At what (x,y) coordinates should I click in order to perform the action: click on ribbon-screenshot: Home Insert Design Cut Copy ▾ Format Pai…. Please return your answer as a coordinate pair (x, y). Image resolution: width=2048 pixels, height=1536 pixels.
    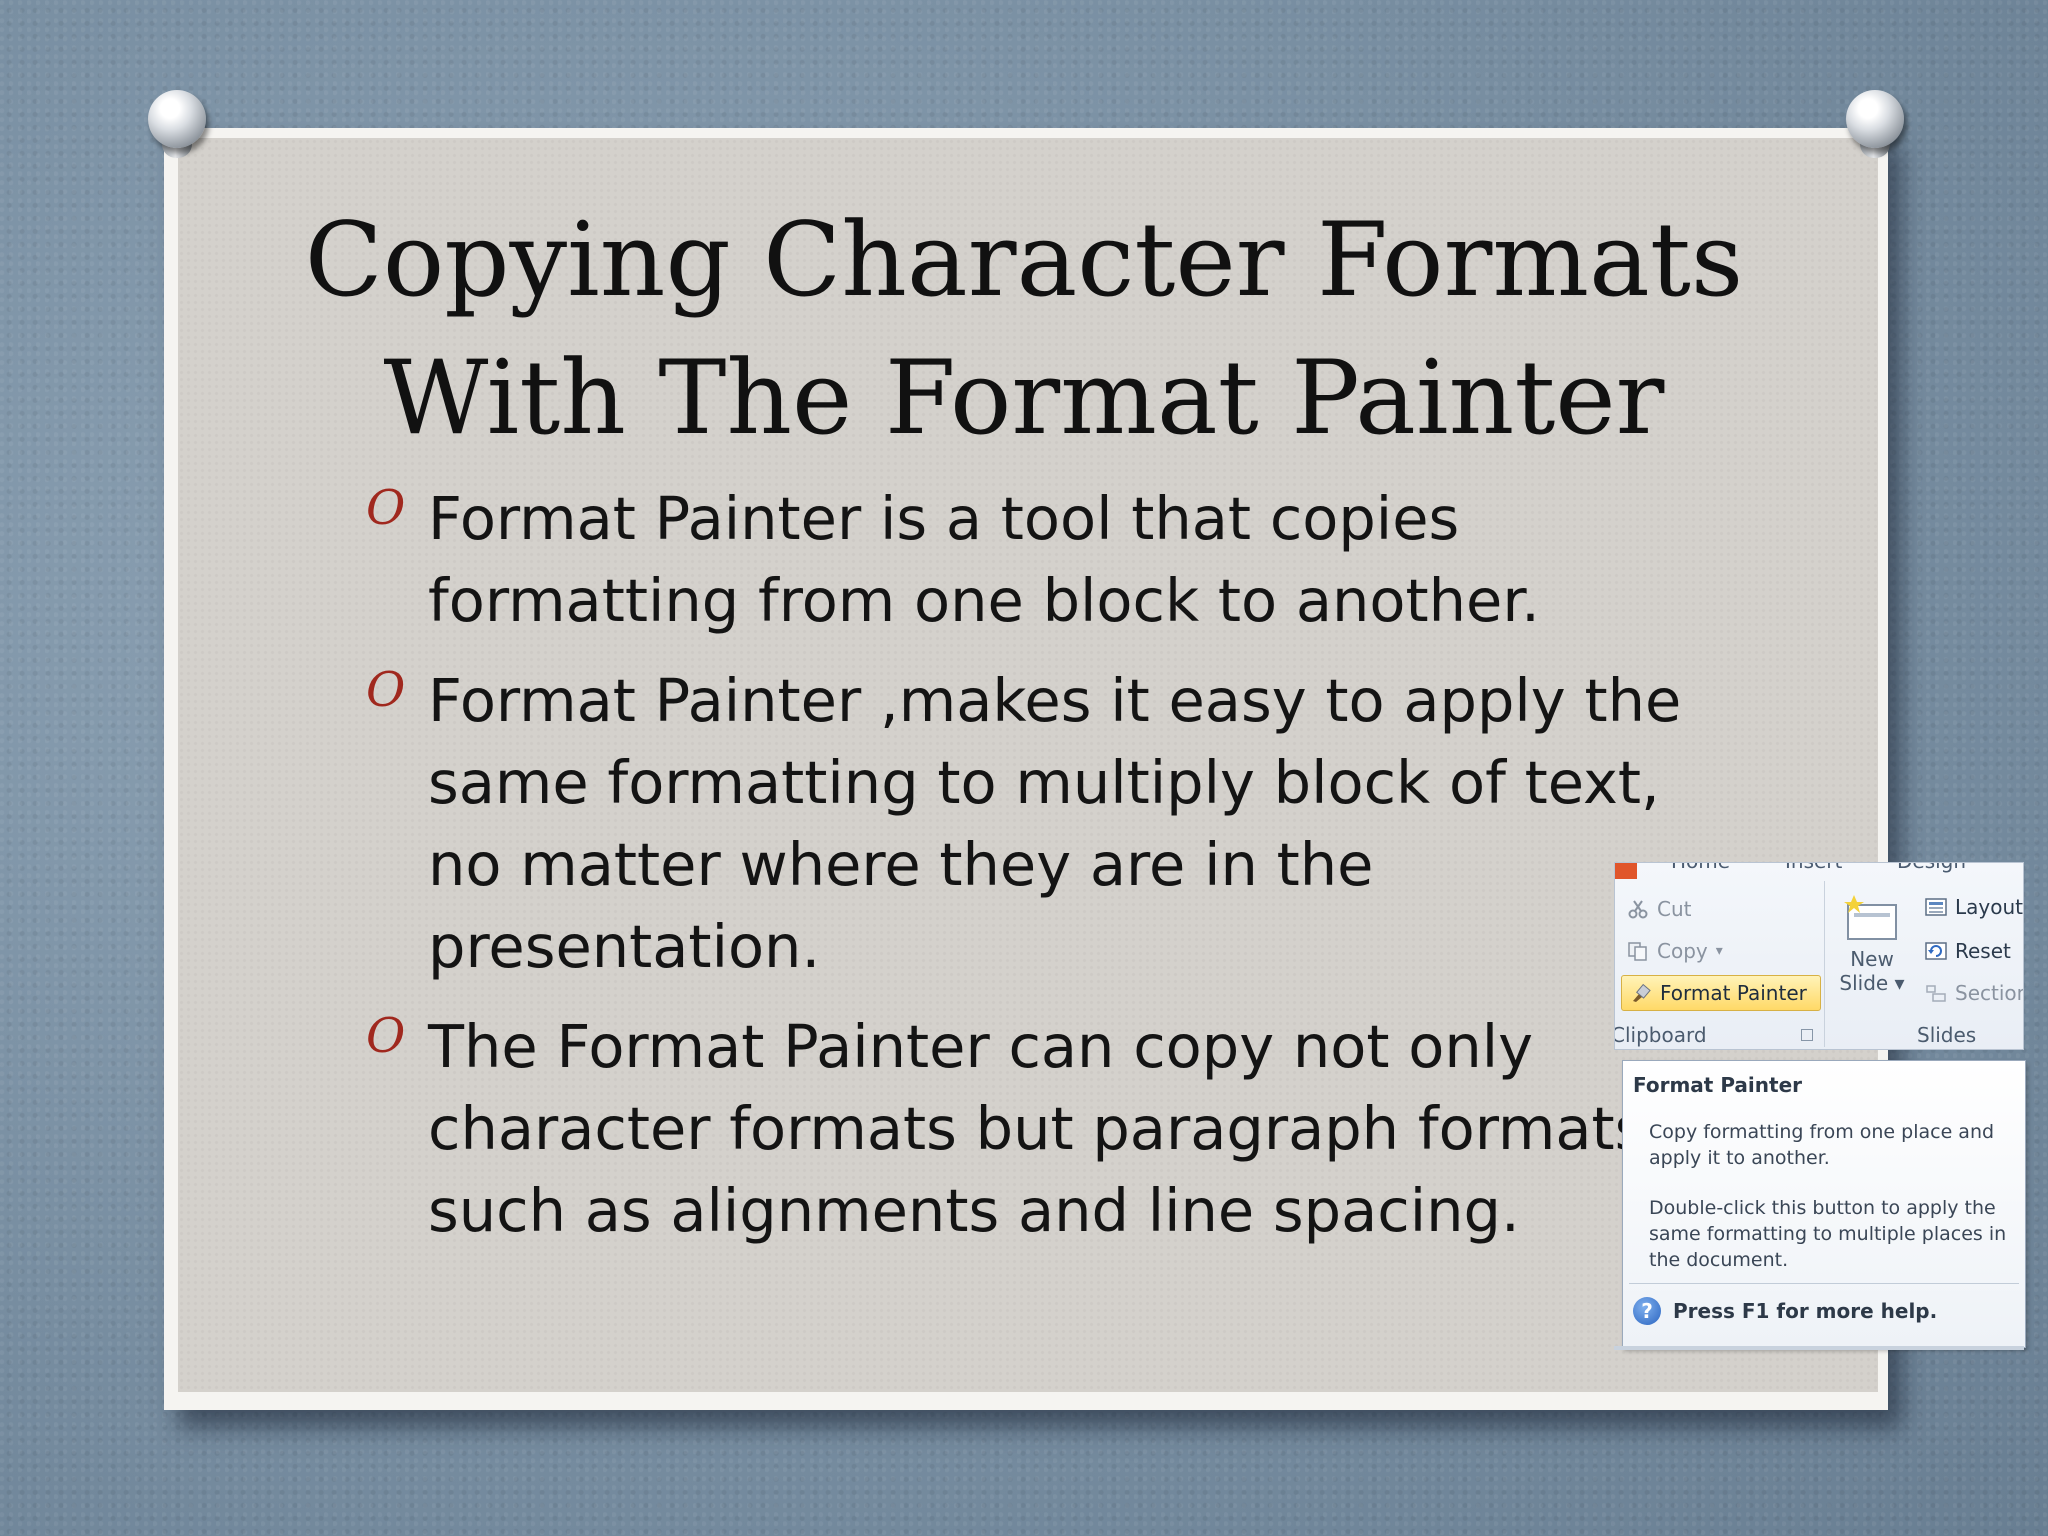
    Looking at the image, I should click on (1819, 956).